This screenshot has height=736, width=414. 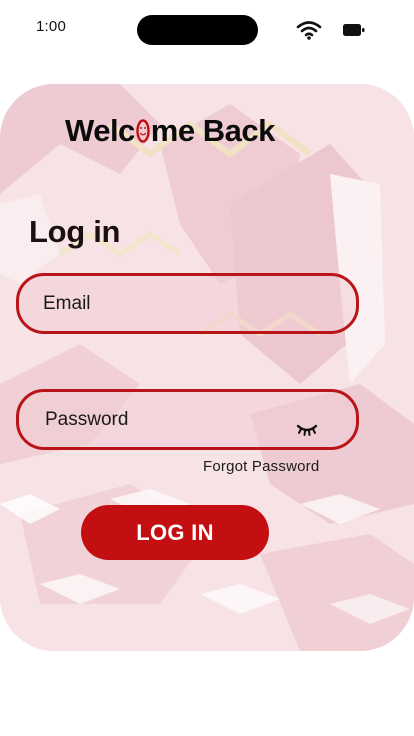 I want to click on email-field, so click(x=187, y=303).